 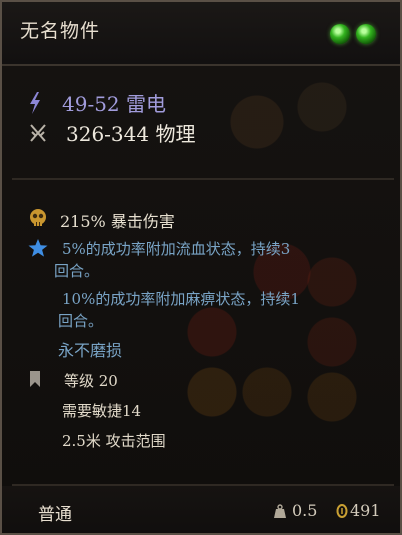 I want to click on bleed-effect-line2: 回合。, so click(x=77, y=271).